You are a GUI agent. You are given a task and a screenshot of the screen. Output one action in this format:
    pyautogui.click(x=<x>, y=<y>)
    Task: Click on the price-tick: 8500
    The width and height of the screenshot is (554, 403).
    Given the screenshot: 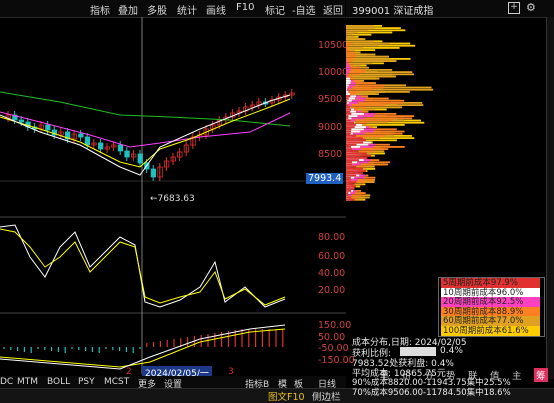 What is the action you would take?
    pyautogui.click(x=330, y=154)
    